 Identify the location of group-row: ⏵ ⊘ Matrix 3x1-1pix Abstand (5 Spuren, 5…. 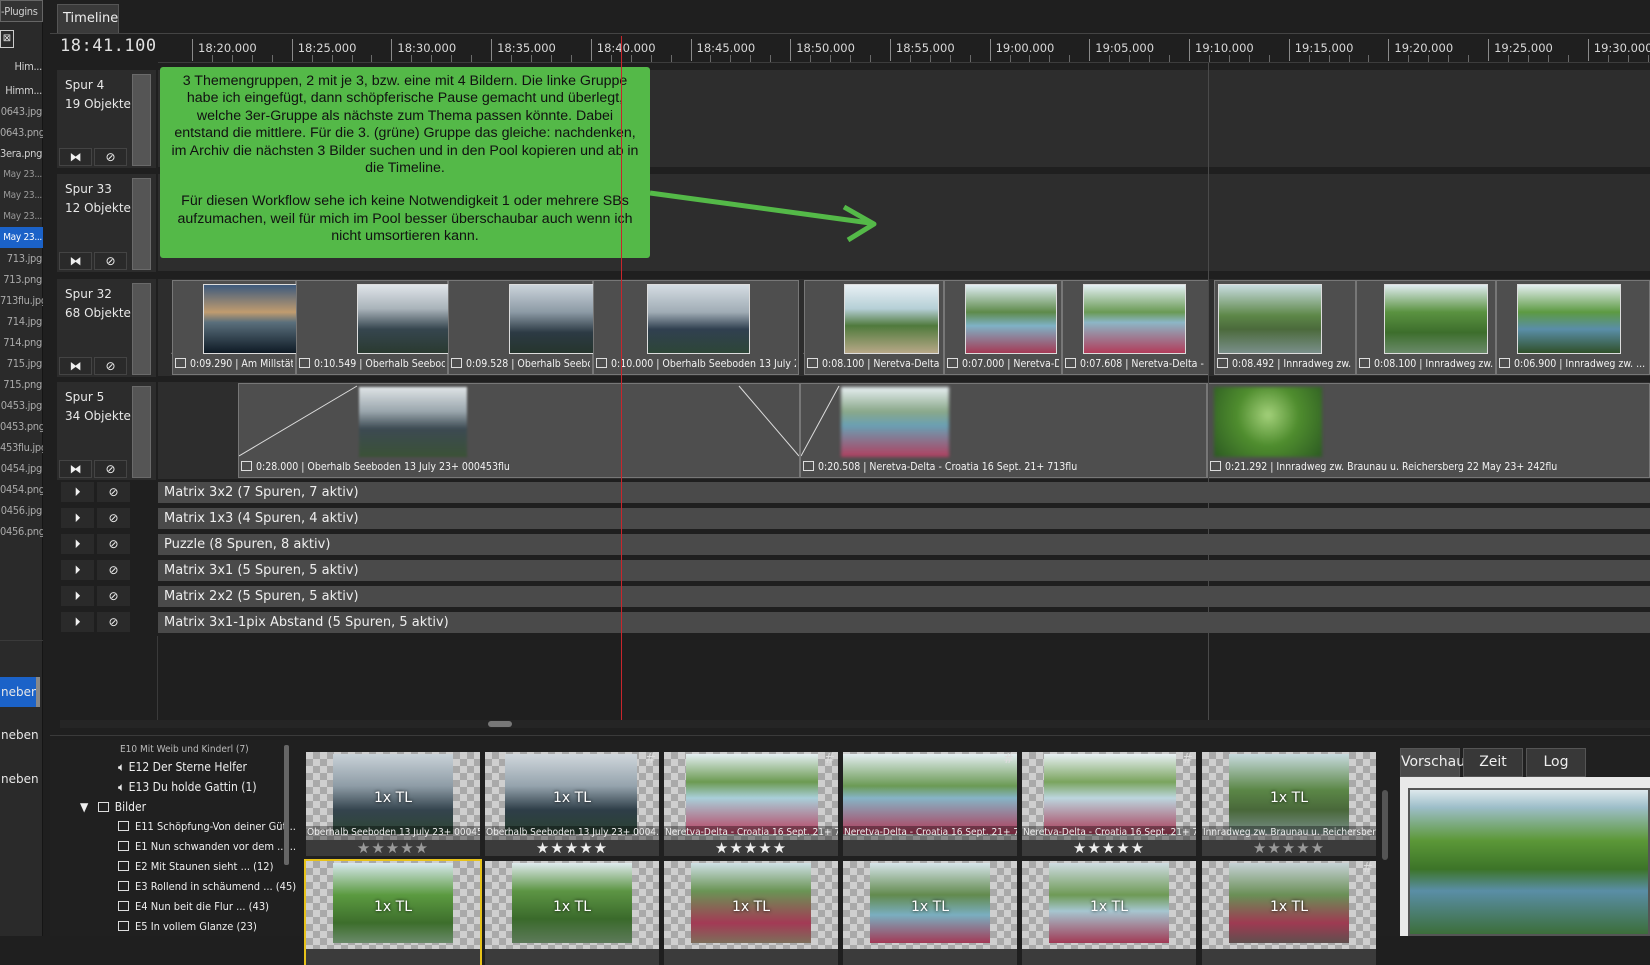
(853, 621).